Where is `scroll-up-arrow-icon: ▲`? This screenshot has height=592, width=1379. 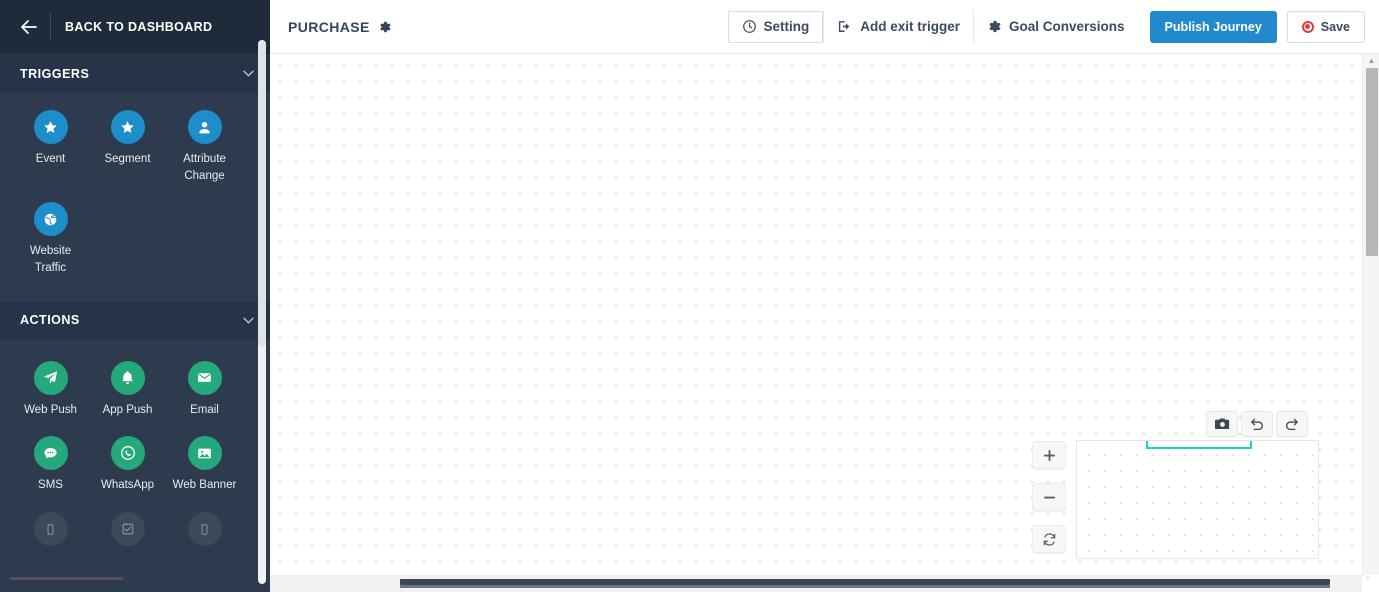
scroll-up-arrow-icon: ▲ is located at coordinates (1371, 61).